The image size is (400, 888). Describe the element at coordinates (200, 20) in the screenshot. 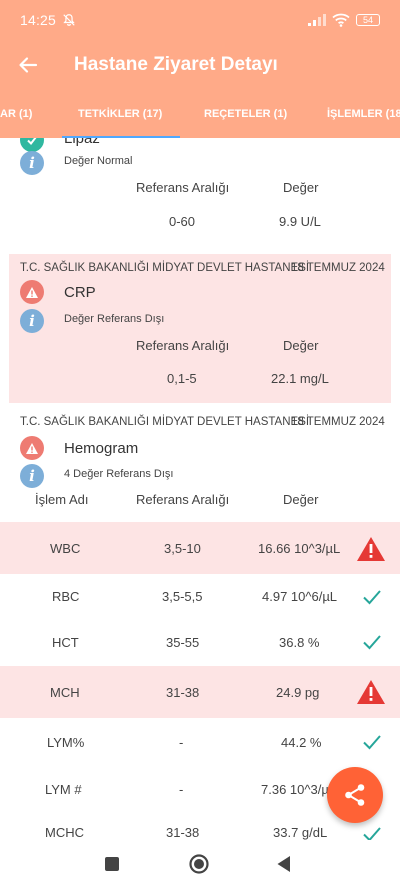

I see `status-bar: 14:25 54` at that location.